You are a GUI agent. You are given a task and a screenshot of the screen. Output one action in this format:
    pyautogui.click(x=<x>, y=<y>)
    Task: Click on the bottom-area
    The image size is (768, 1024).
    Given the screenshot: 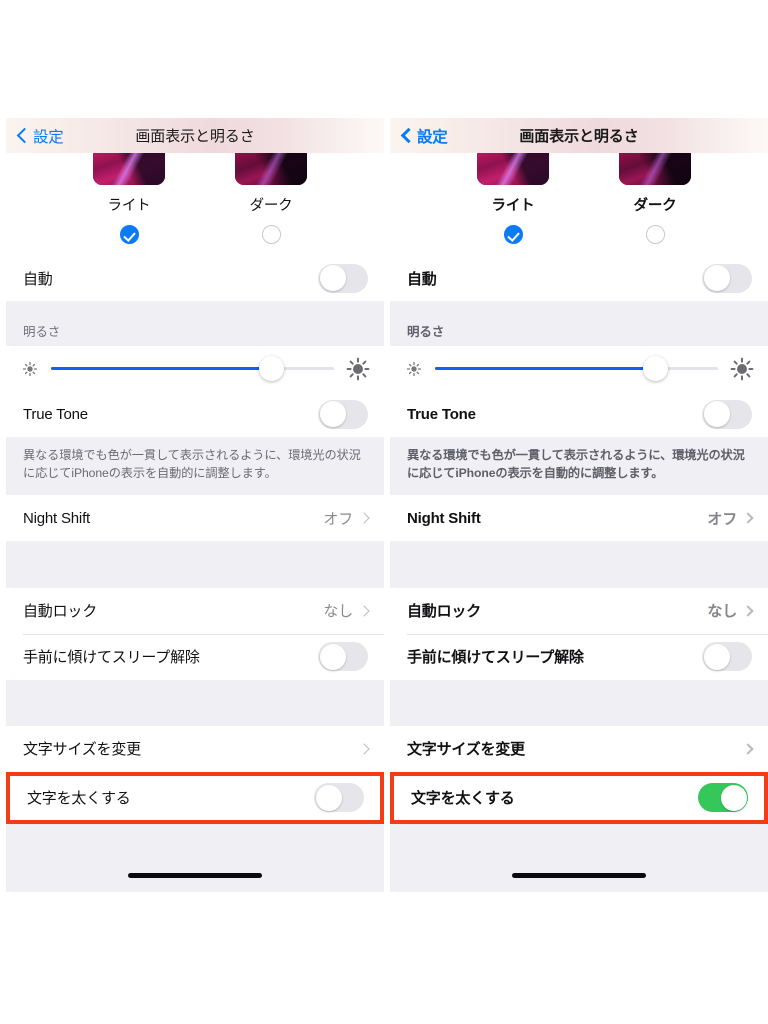 What is the action you would take?
    pyautogui.click(x=195, y=857)
    